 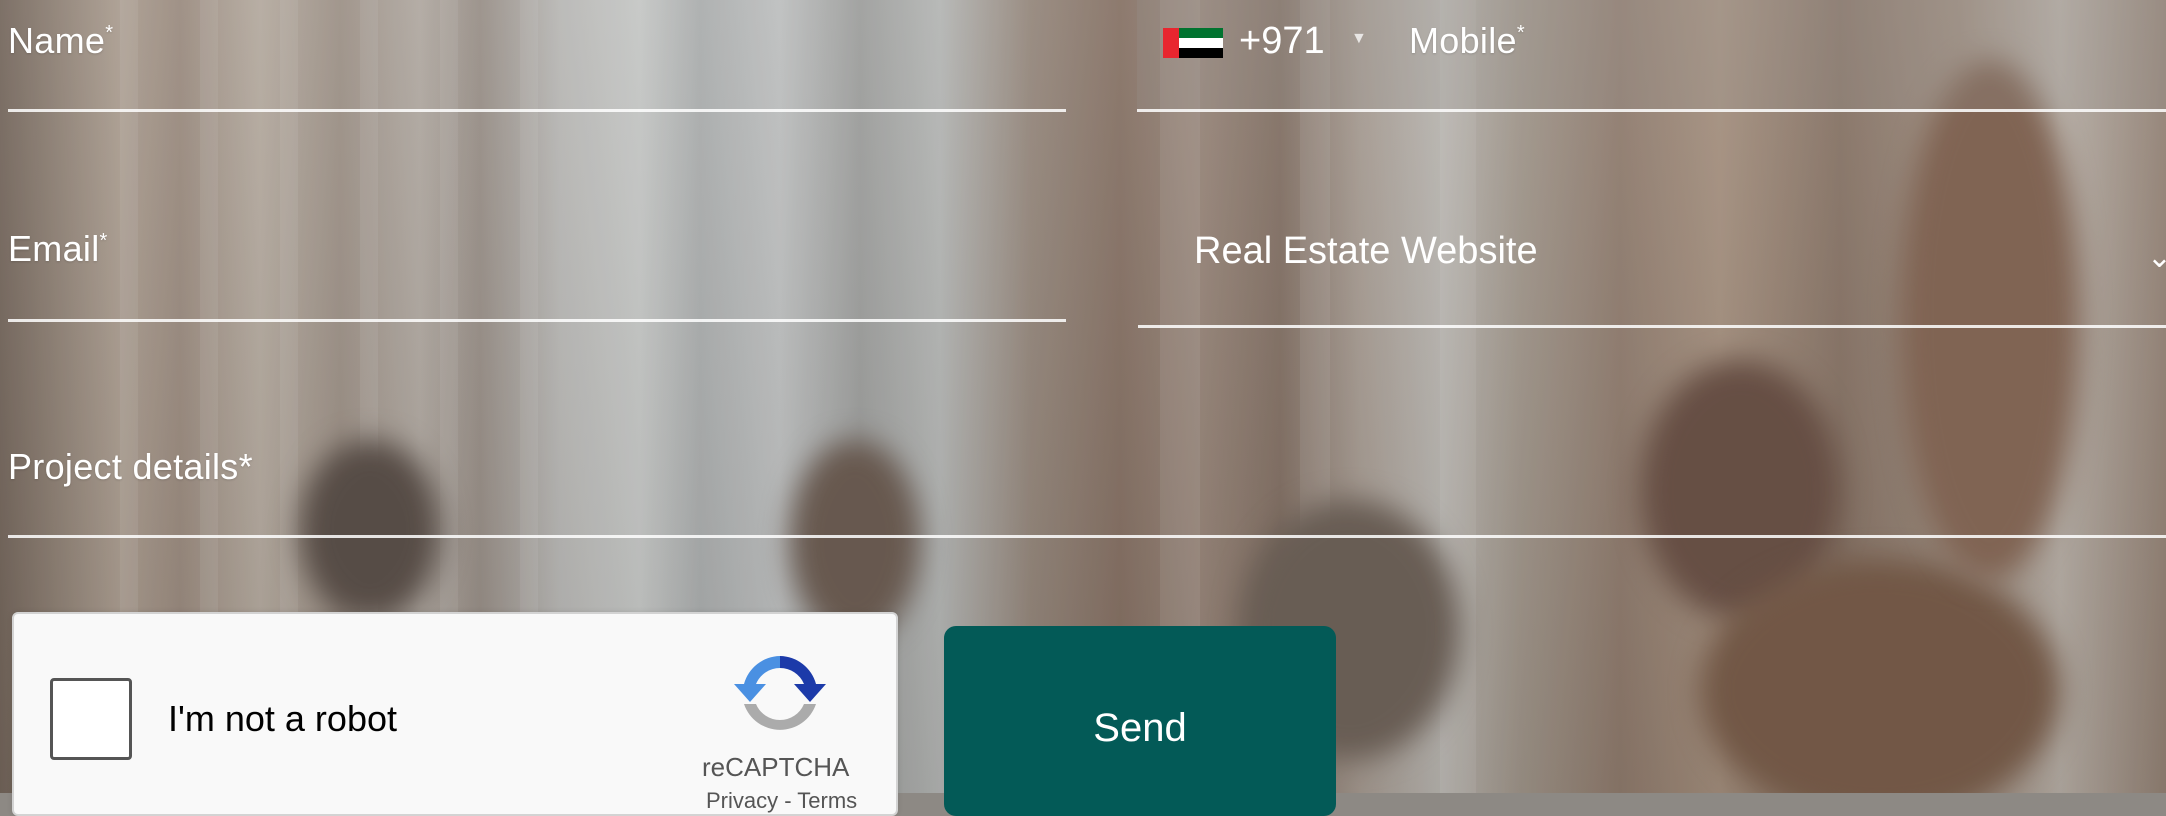 What do you see at coordinates (1193, 43) in the screenshot?
I see `uae-flag-icon` at bounding box center [1193, 43].